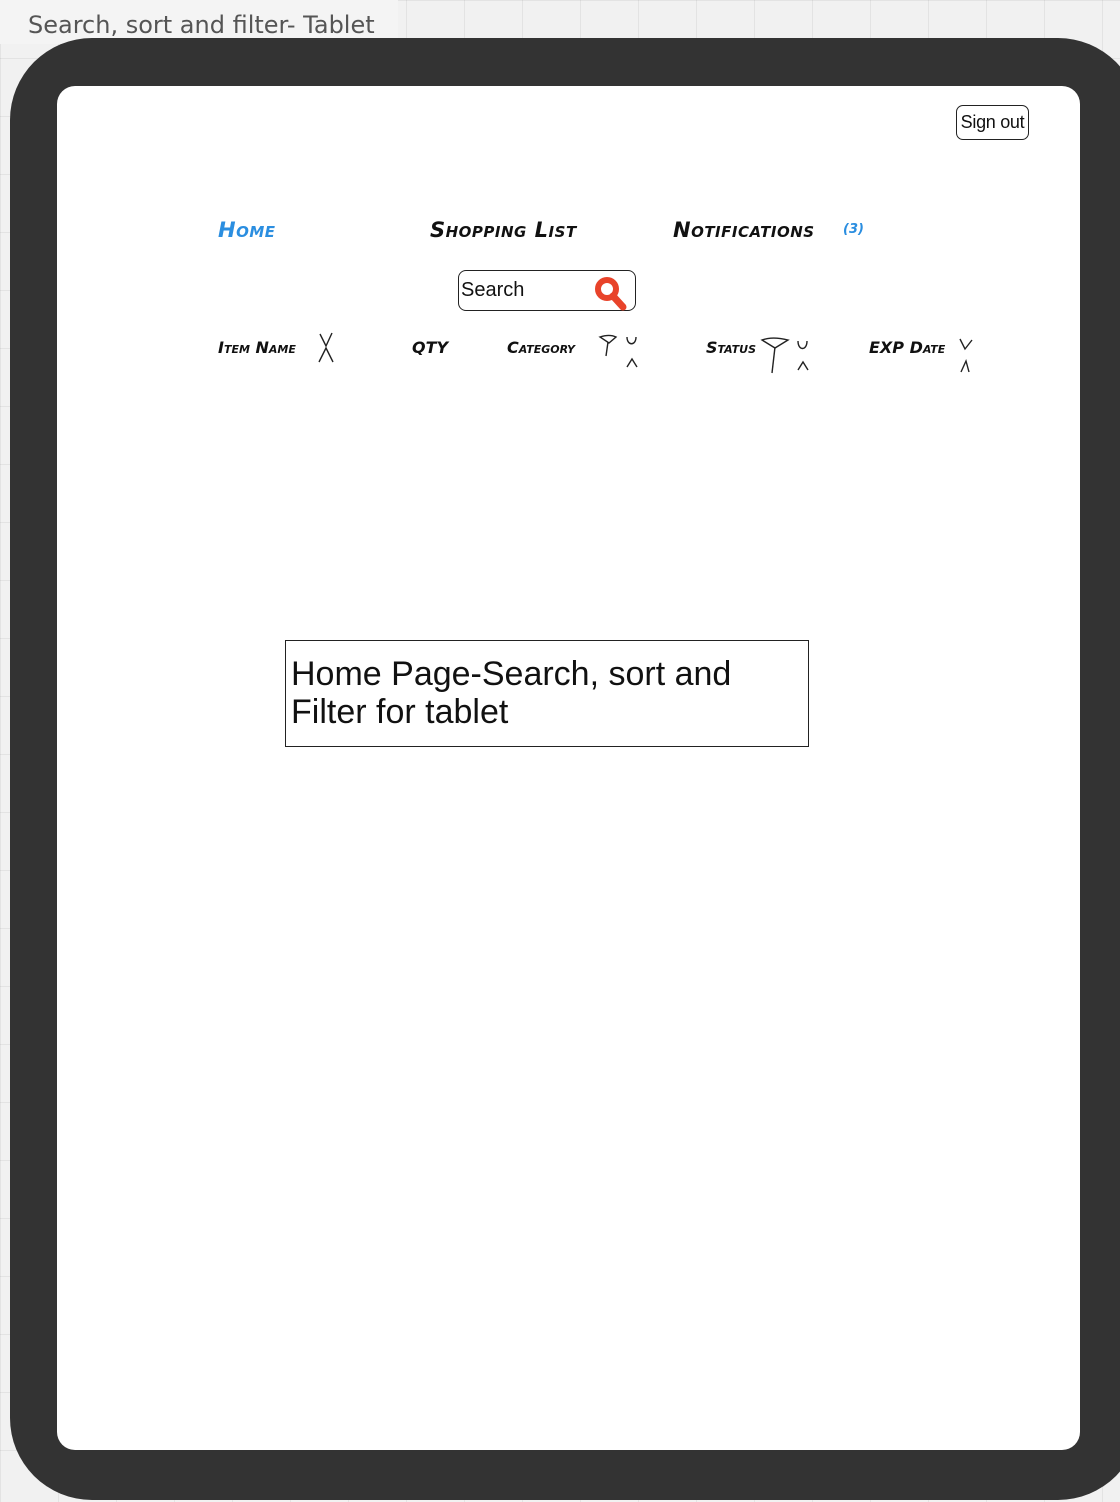 The width and height of the screenshot is (1120, 1502). What do you see at coordinates (853, 229) in the screenshot?
I see `notifications-count-badge: (3)` at bounding box center [853, 229].